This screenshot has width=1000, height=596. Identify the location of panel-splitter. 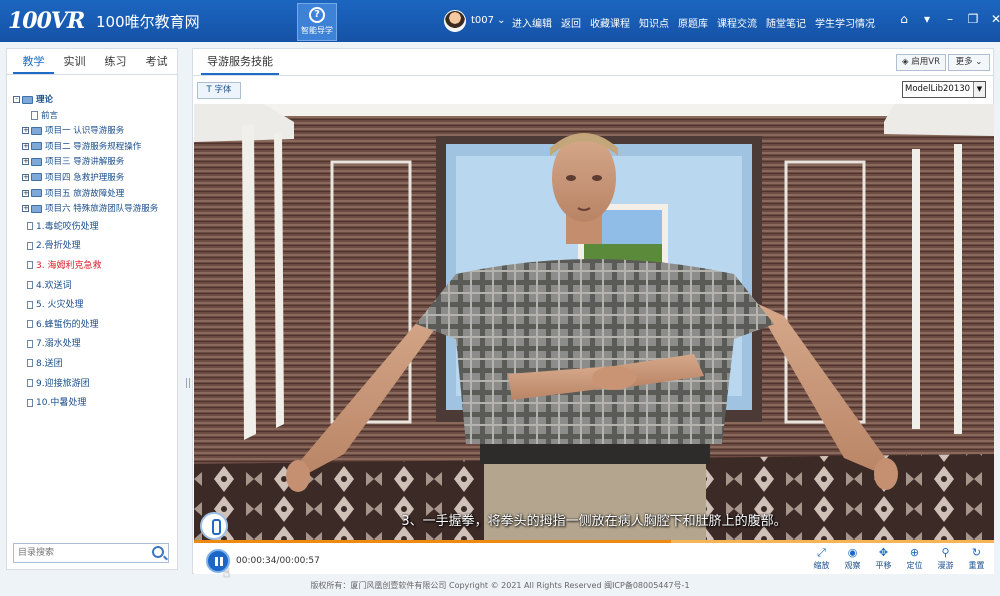
(188, 309).